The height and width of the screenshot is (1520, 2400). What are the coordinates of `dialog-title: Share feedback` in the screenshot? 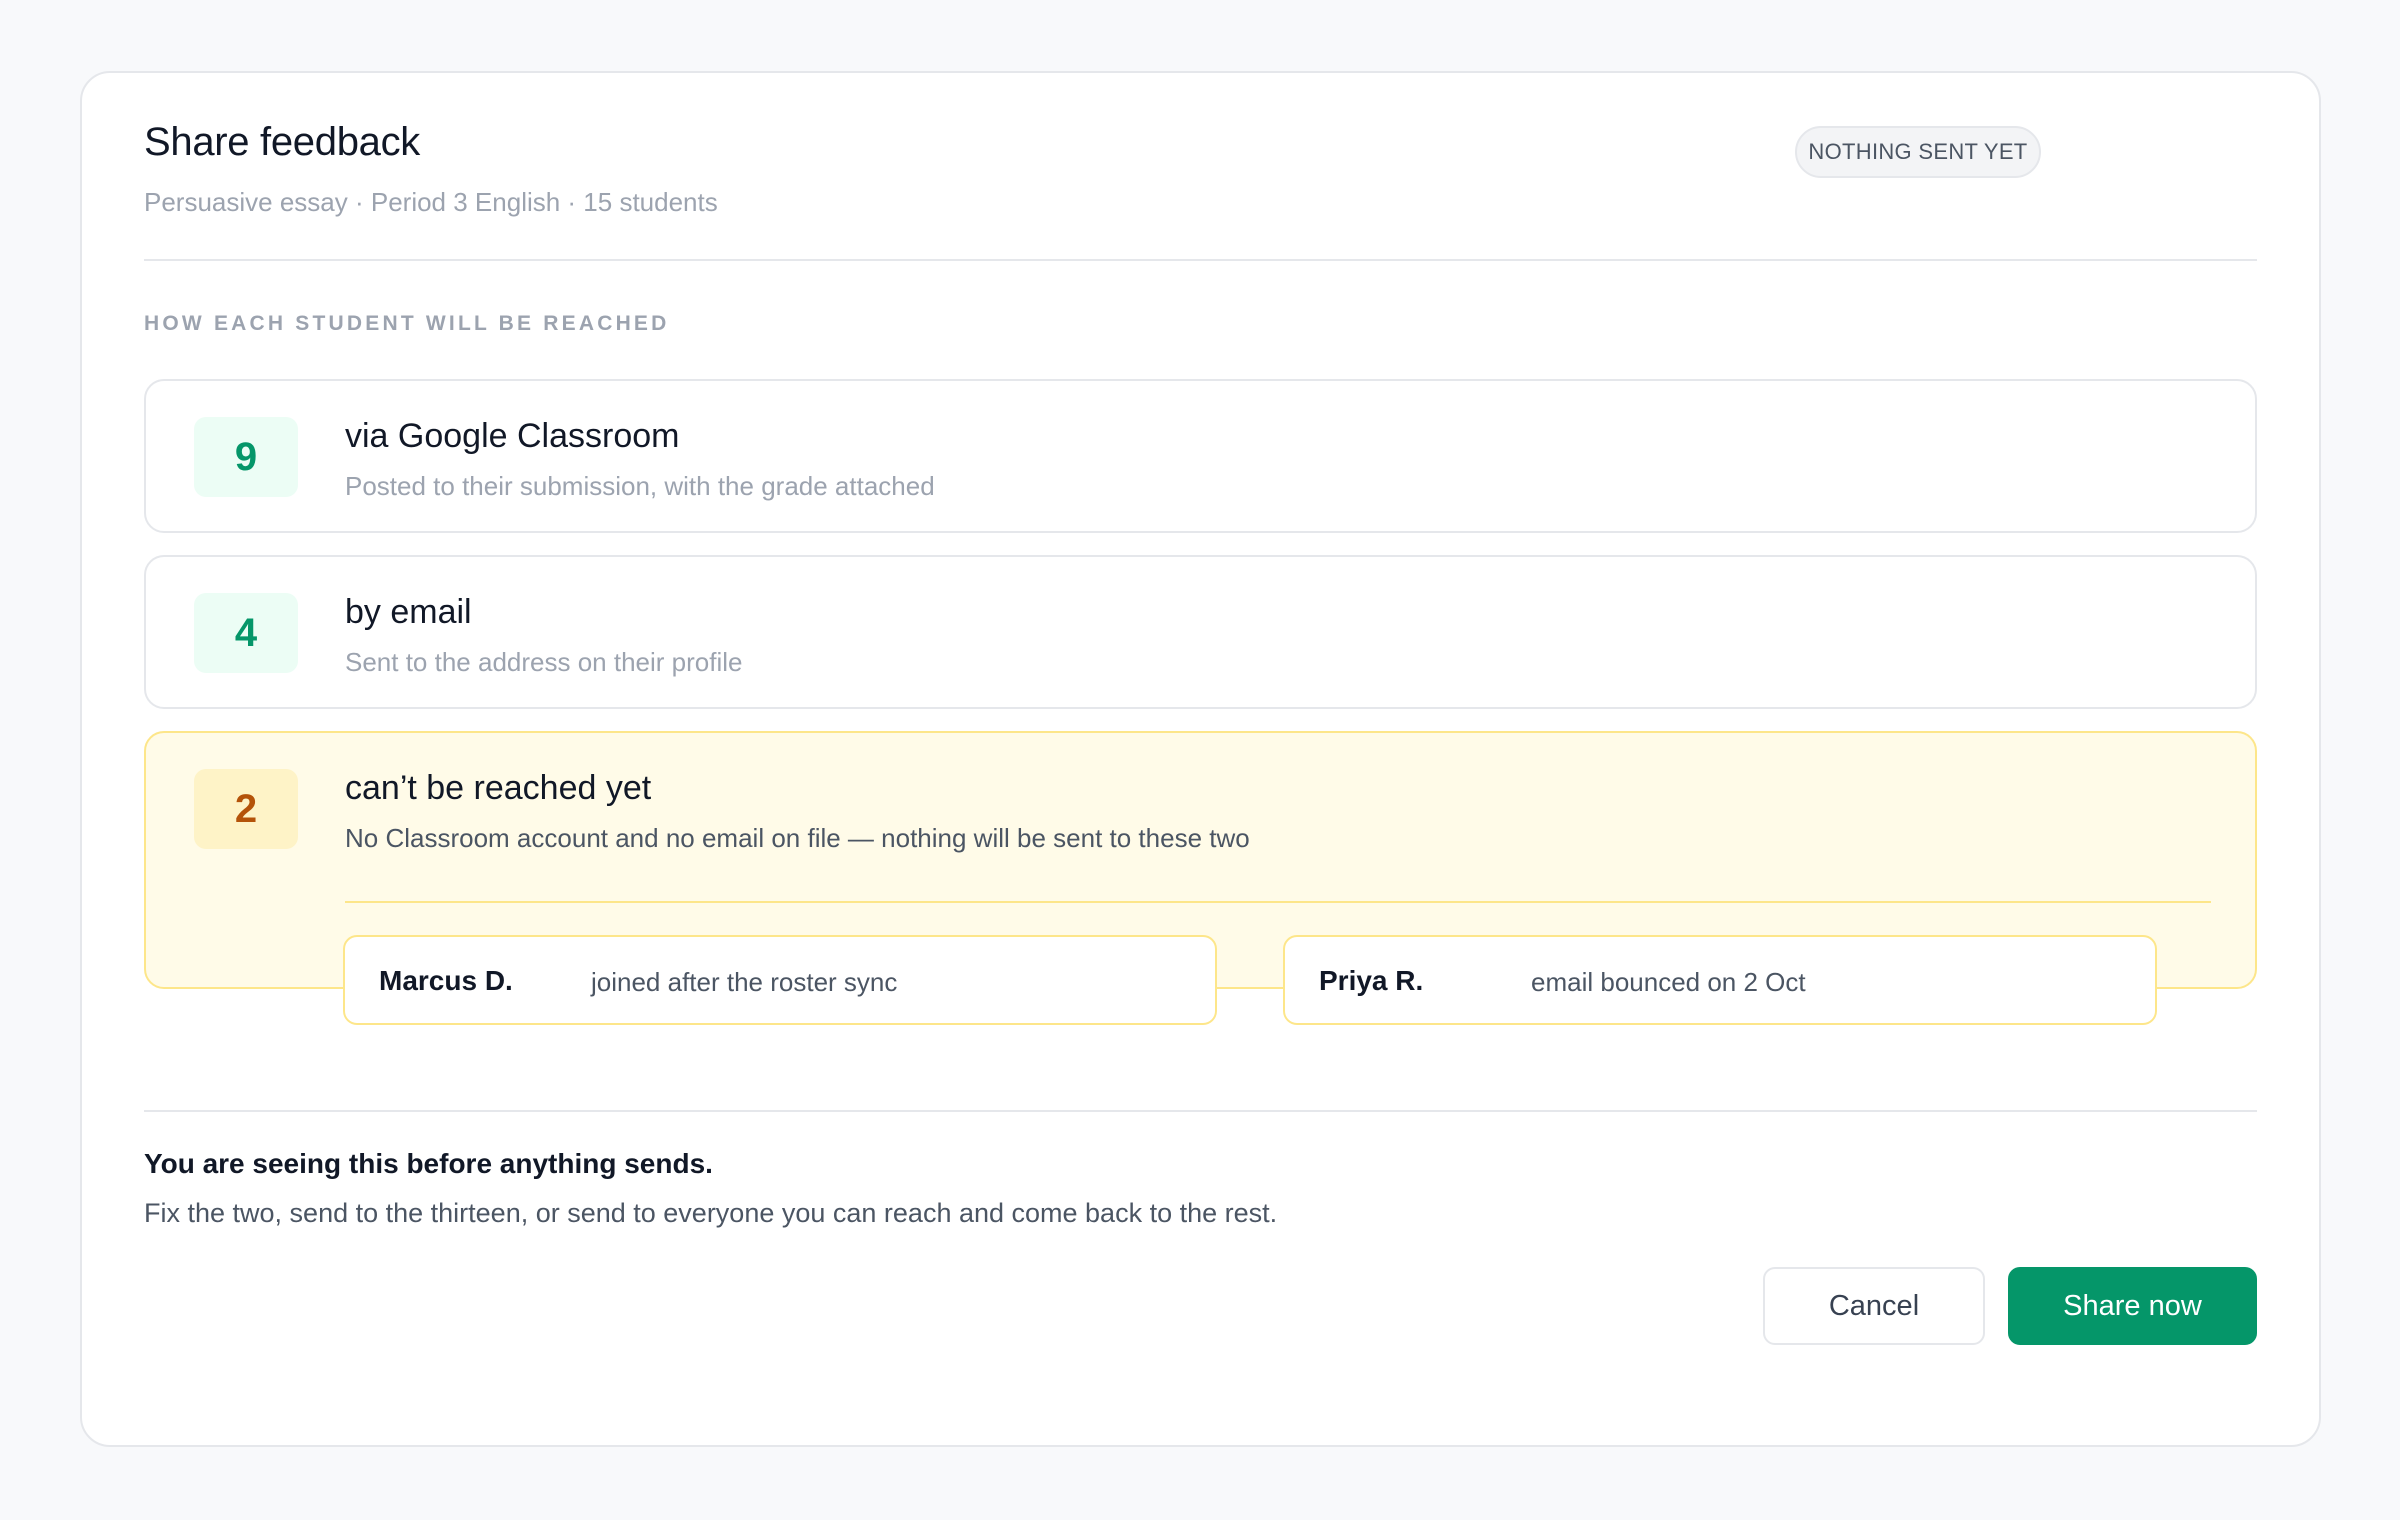 It's located at (282, 142).